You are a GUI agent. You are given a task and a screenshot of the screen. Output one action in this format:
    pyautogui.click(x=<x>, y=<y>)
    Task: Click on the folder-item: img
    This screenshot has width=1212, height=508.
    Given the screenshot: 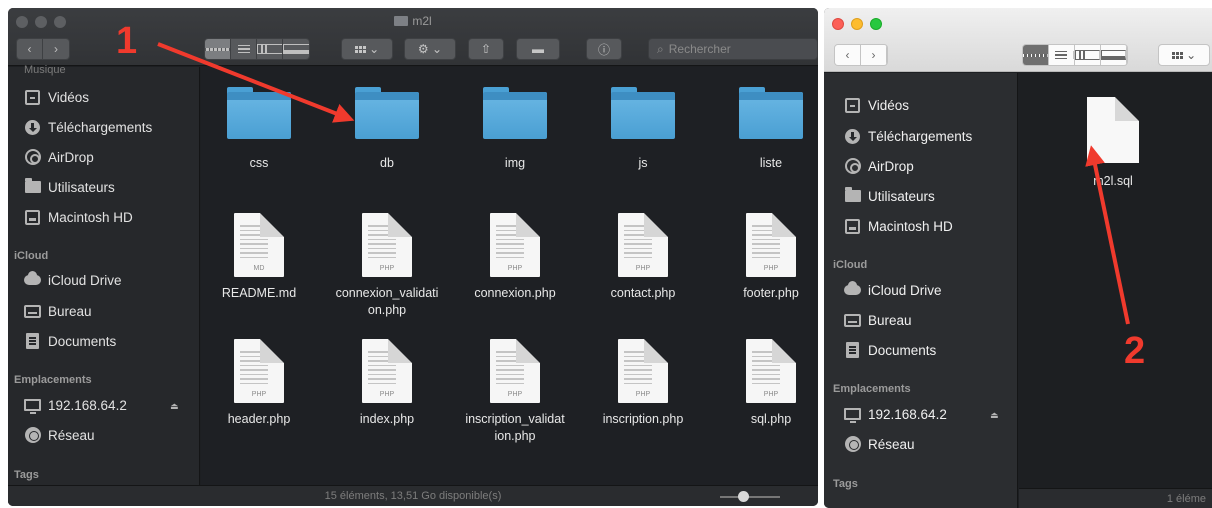 What is the action you would take?
    pyautogui.click(x=515, y=129)
    